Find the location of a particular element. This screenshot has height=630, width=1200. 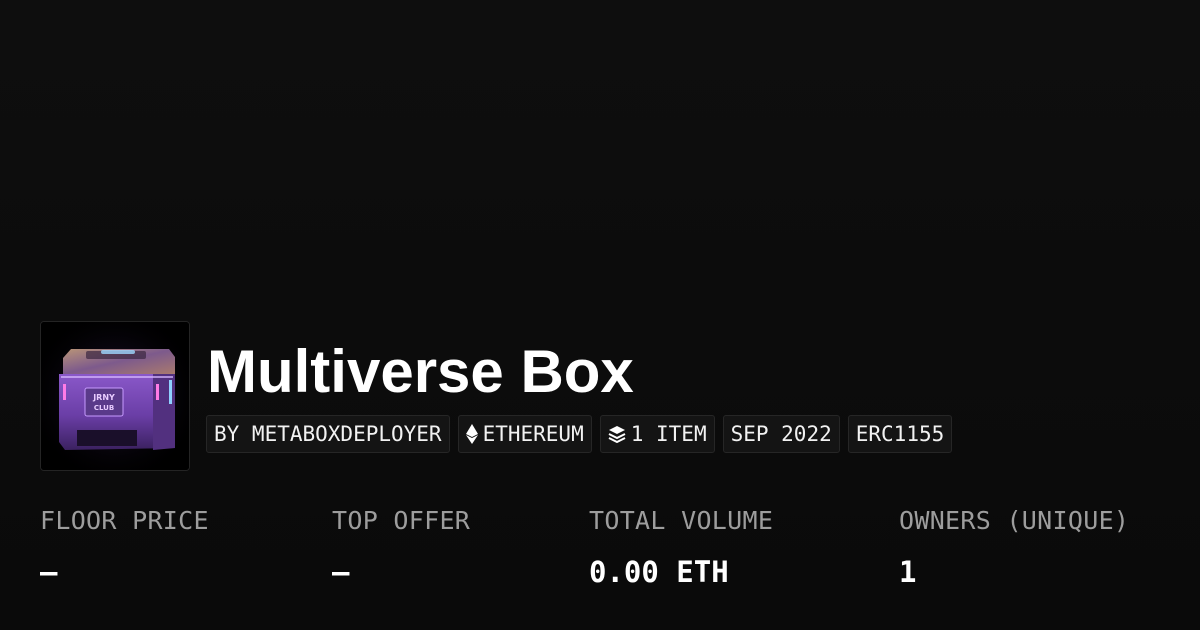

ethereum-icon is located at coordinates (471, 434).